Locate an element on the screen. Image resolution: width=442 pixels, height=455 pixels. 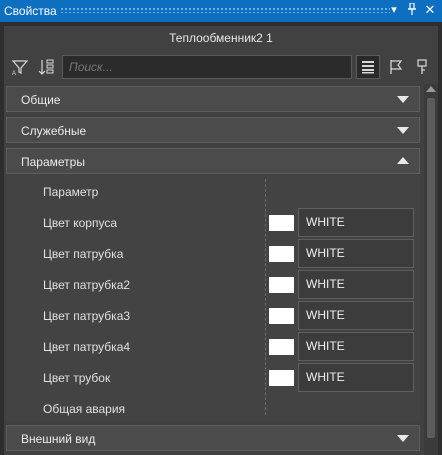
filter-icon: A is located at coordinates (20, 68).